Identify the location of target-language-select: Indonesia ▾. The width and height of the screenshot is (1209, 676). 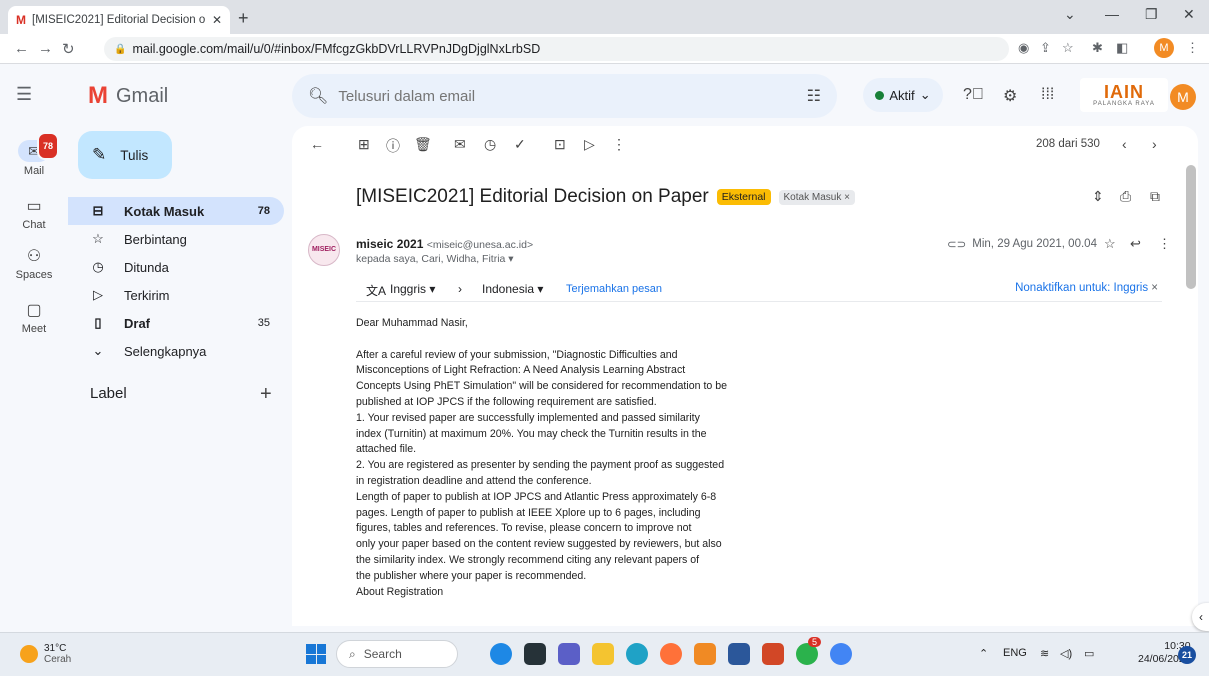
(512, 289).